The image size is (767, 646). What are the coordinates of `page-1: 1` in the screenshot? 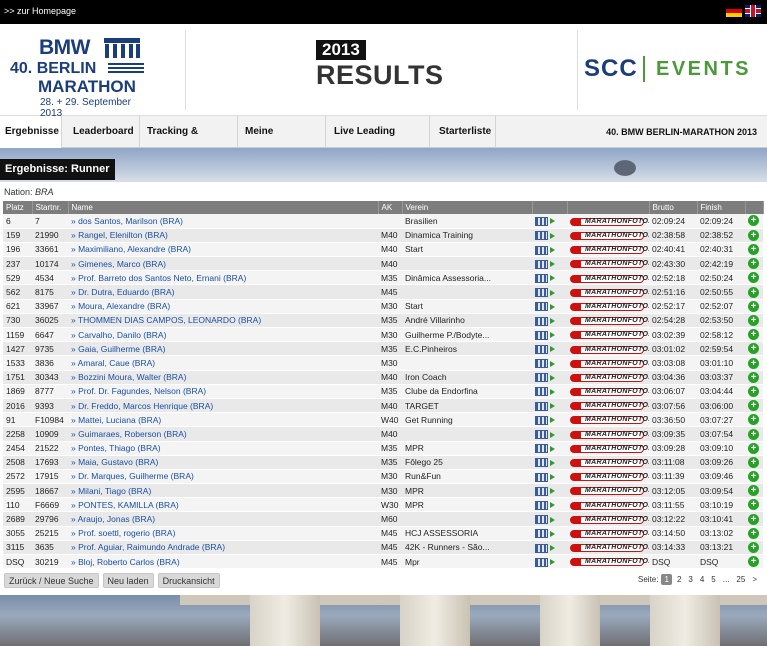 It's located at (666, 579).